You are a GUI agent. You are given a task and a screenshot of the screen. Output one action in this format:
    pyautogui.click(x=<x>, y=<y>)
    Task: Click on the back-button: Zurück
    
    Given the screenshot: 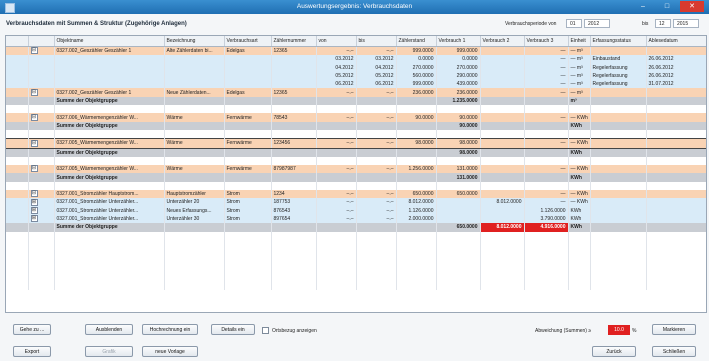 What is the action you would take?
    pyautogui.click(x=614, y=351)
    